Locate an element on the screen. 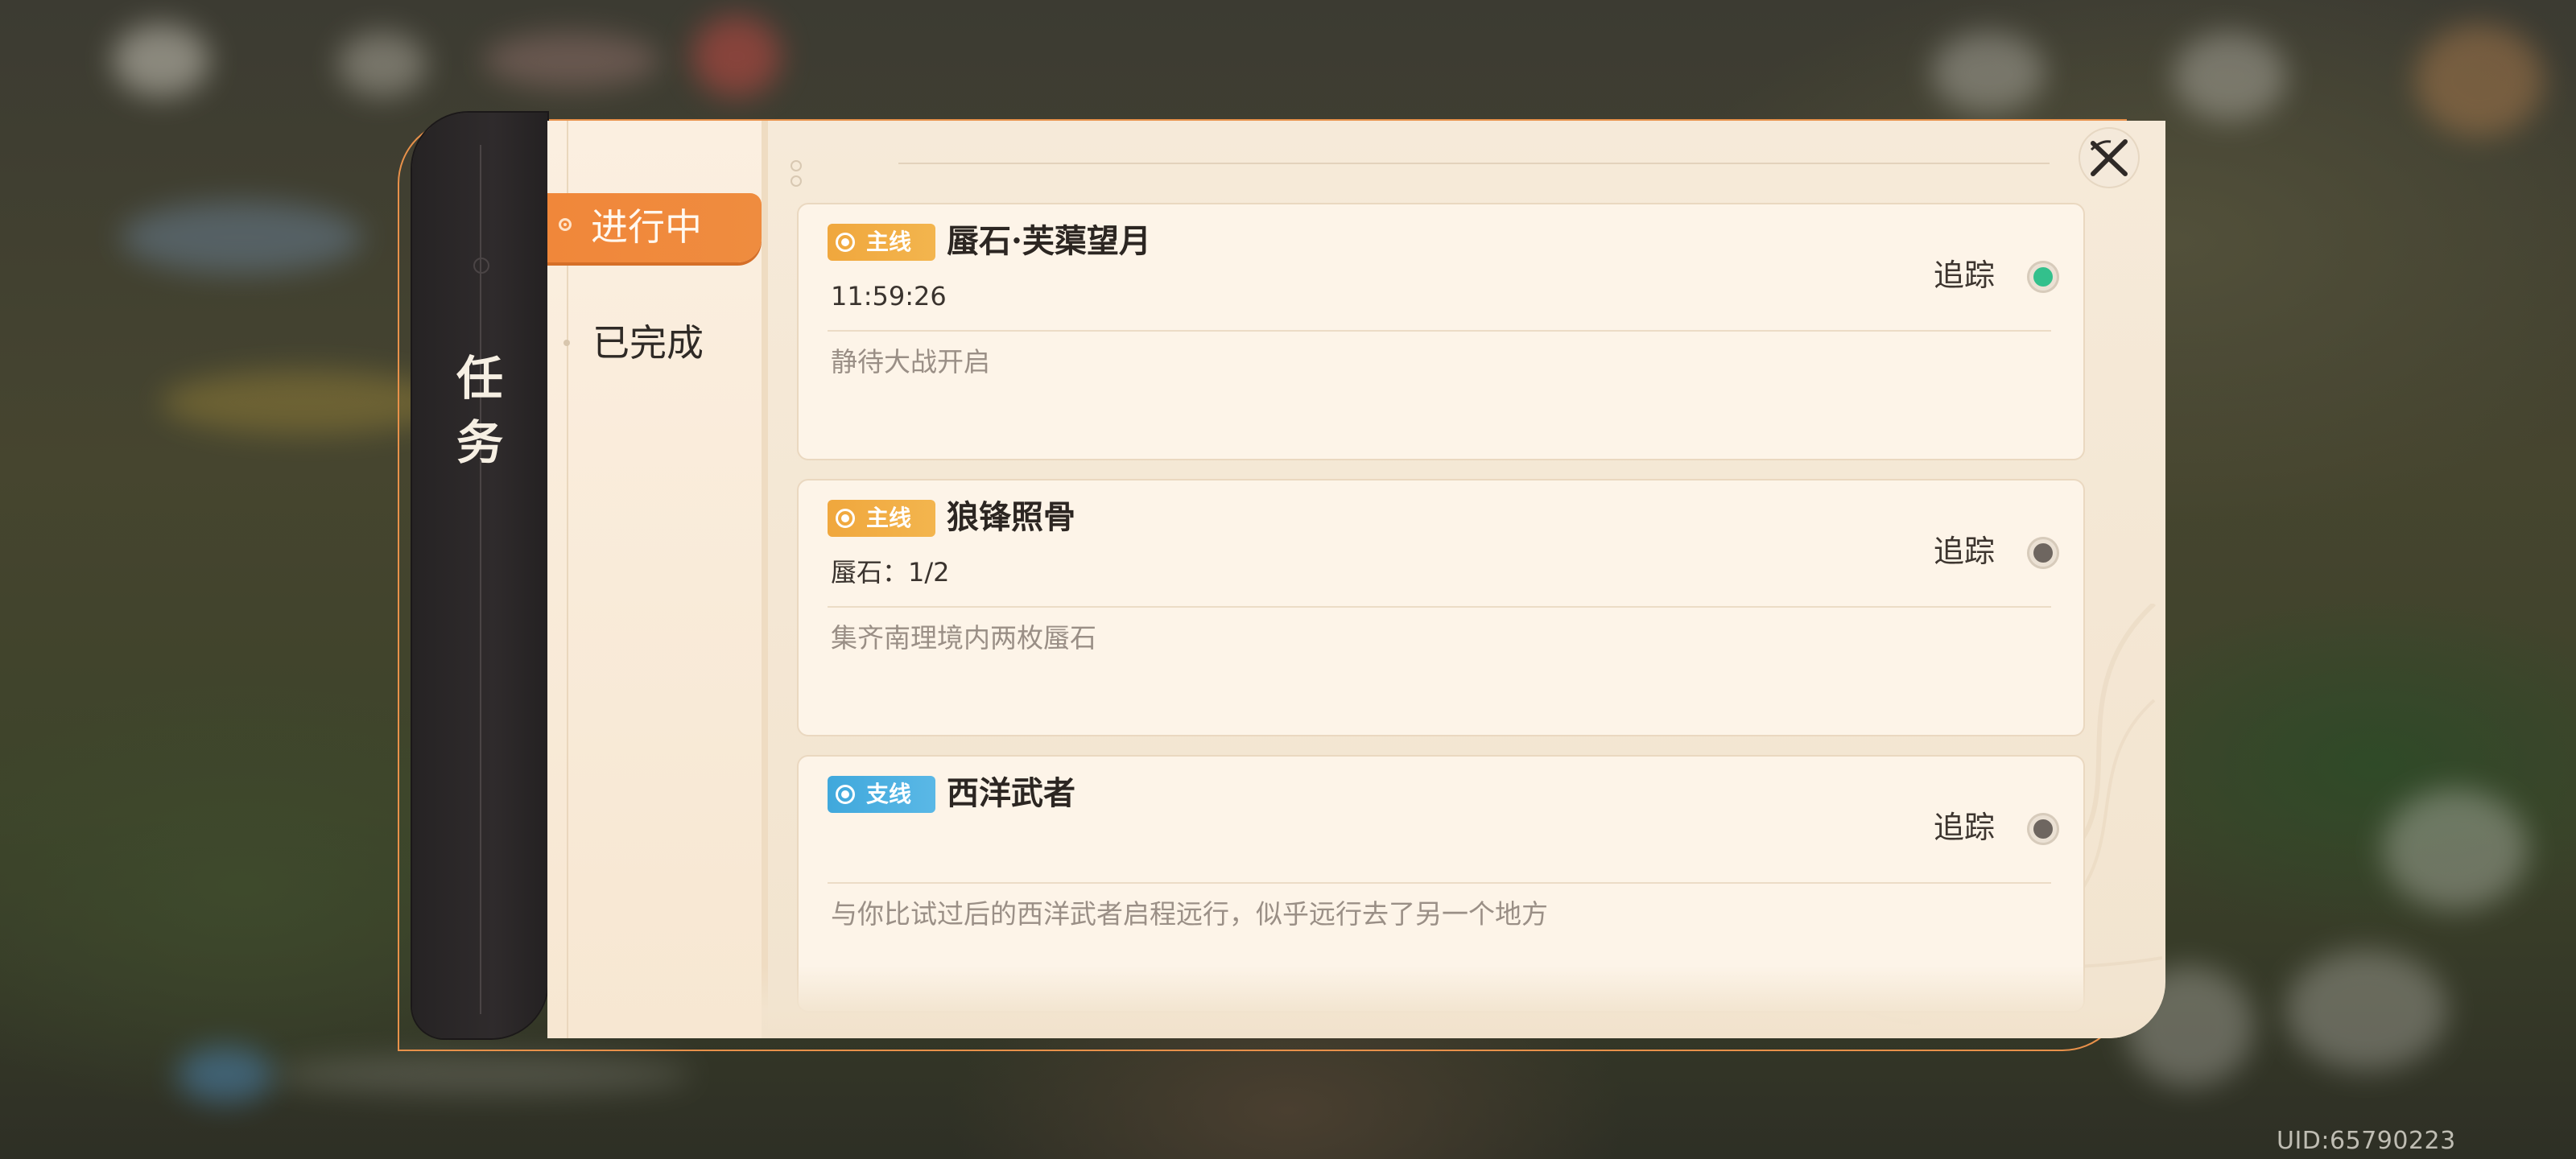 This screenshot has height=1159, width=2576. quest-description: 与你比试过后的西洋武者启程远行，似乎远行去了另一个地方 is located at coordinates (1189, 914).